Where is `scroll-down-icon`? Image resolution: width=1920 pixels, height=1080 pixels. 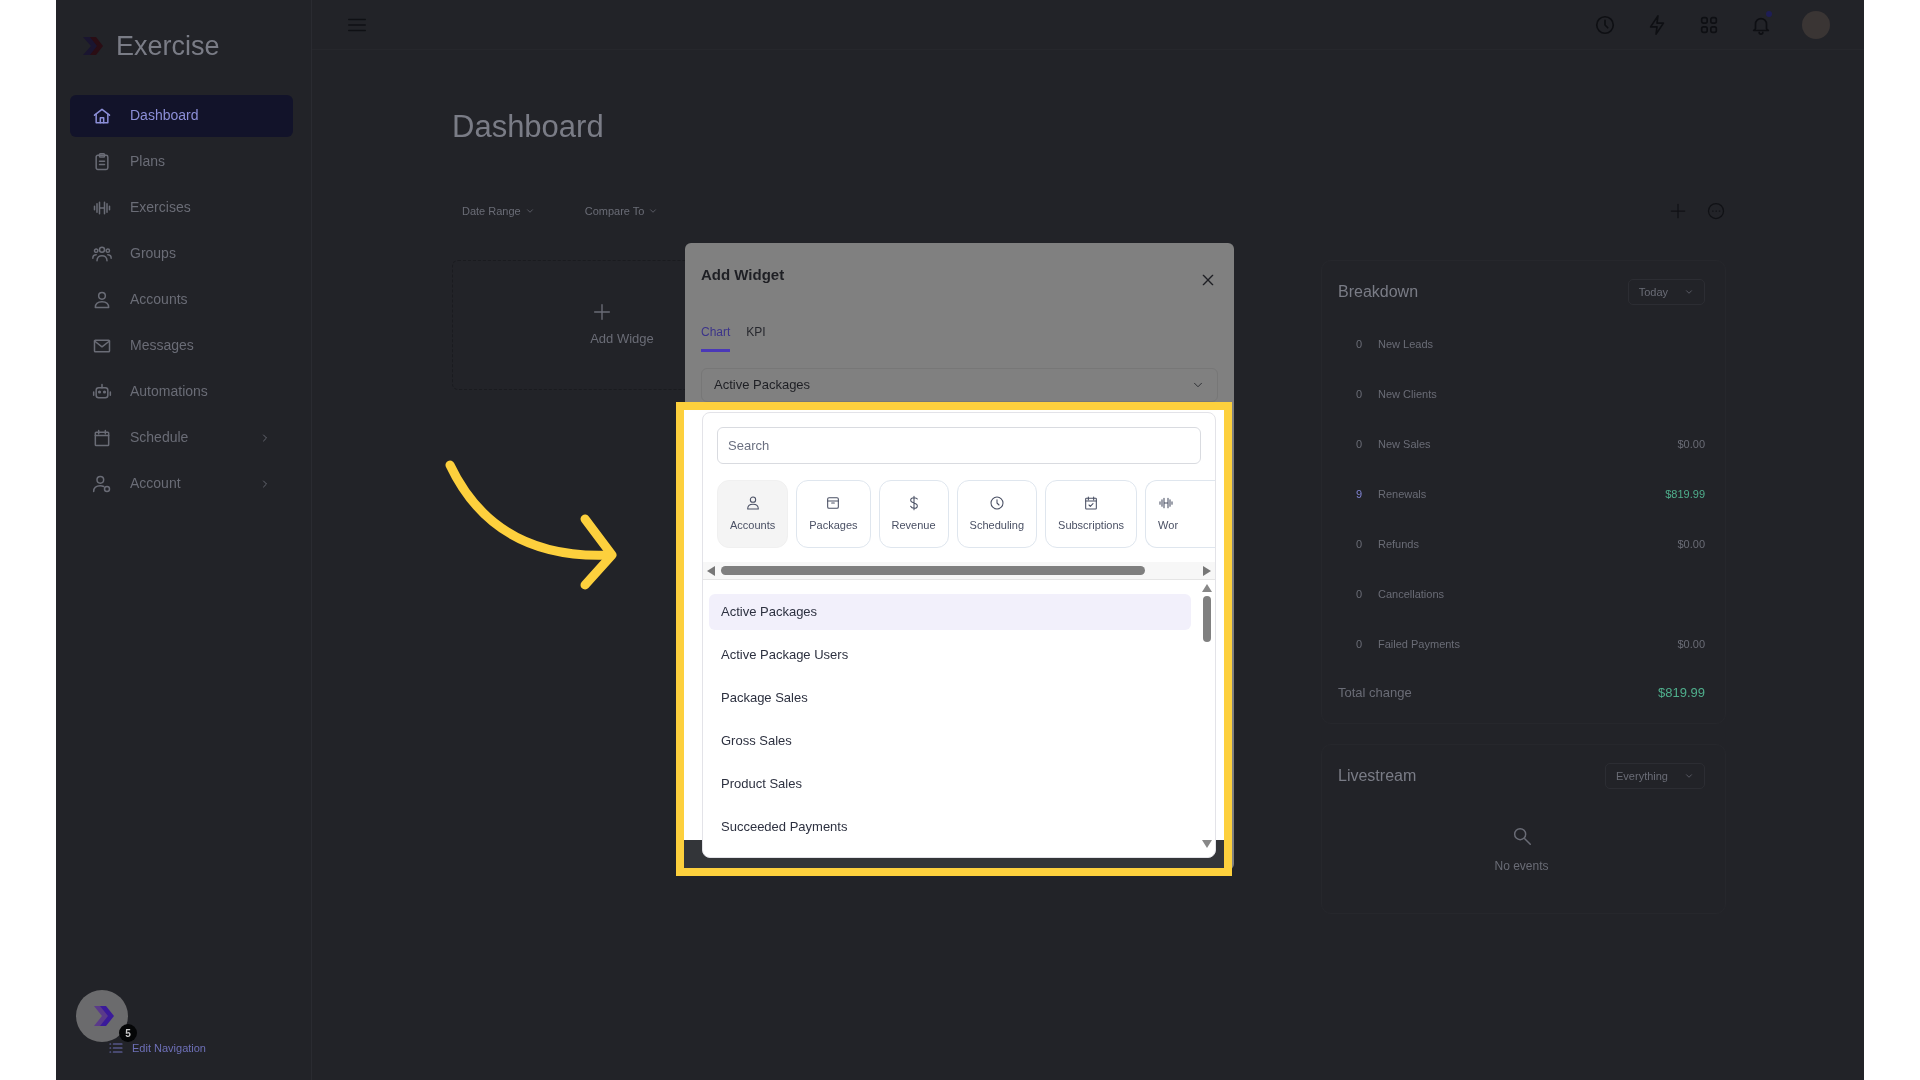 scroll-down-icon is located at coordinates (1207, 844).